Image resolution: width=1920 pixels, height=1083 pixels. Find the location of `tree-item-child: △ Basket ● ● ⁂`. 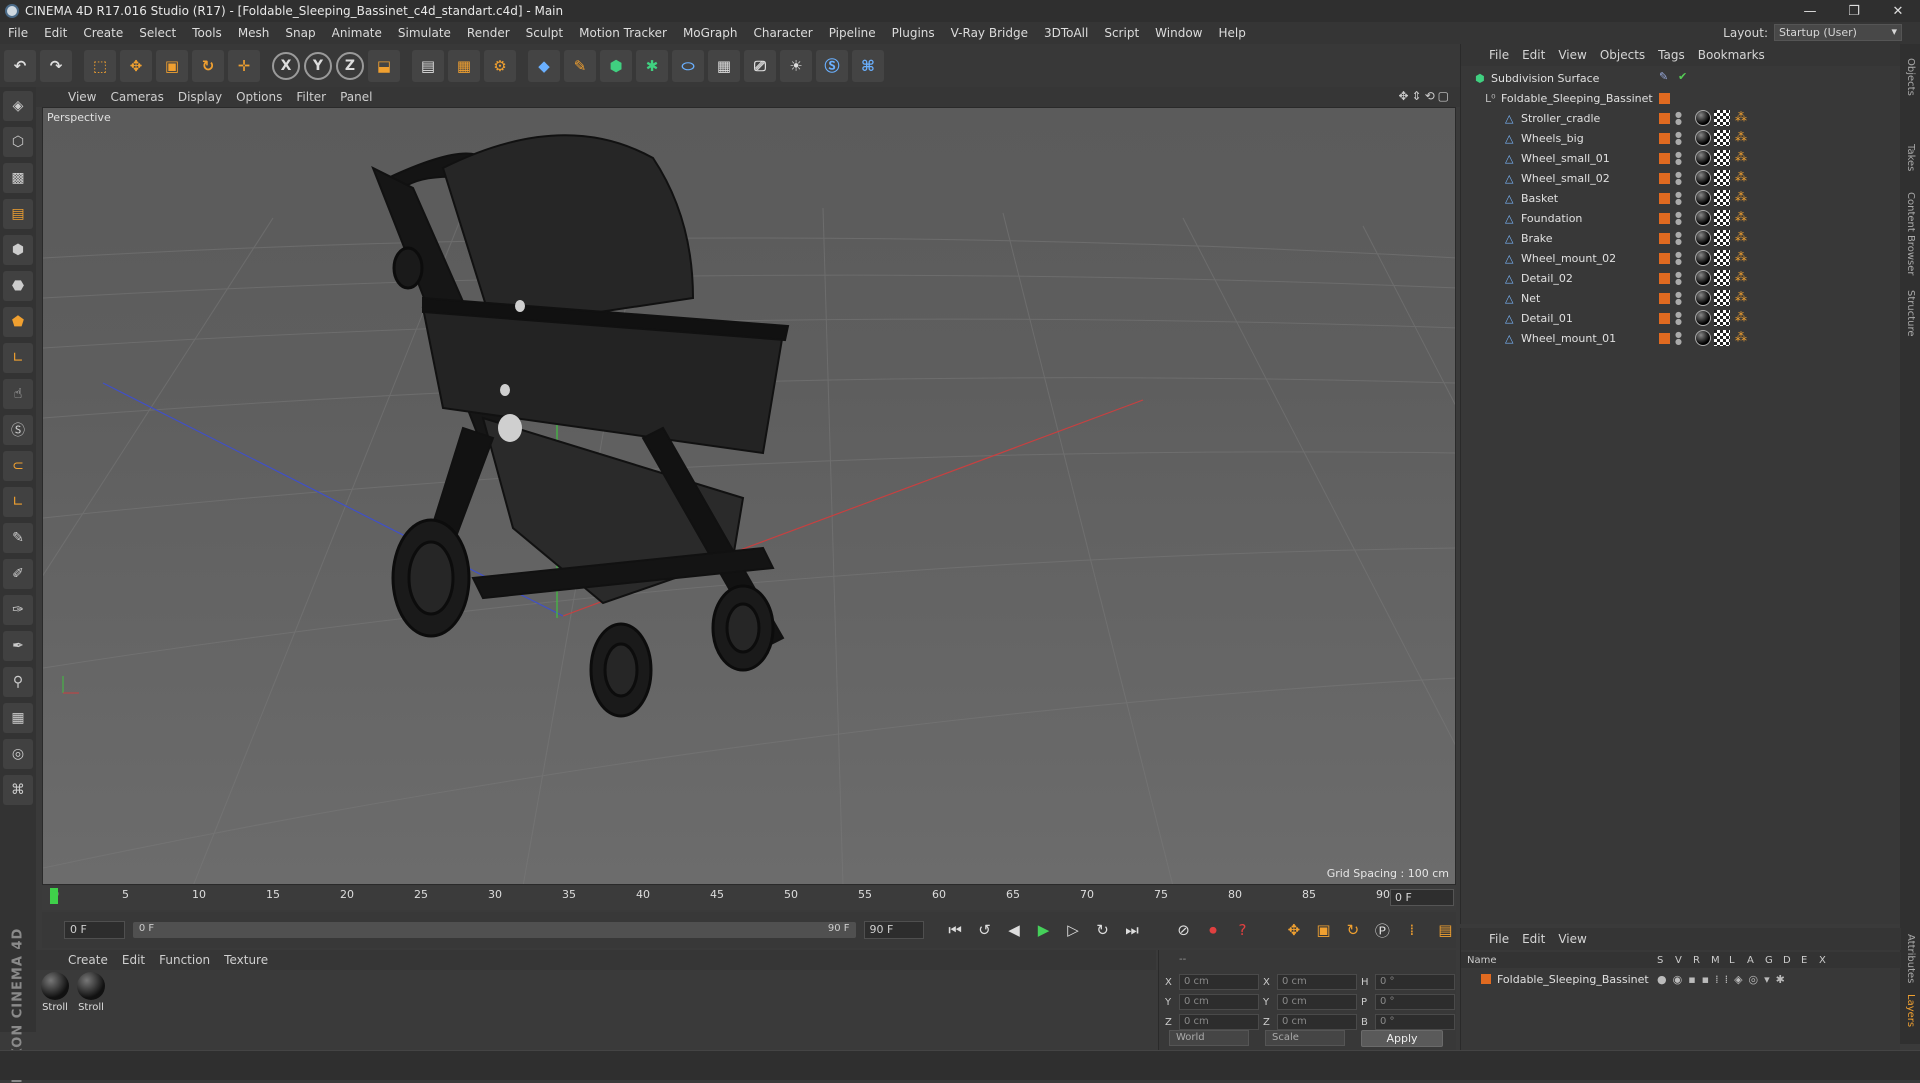

tree-item-child: △ Basket ● ● ⁂ is located at coordinates (1681, 198).